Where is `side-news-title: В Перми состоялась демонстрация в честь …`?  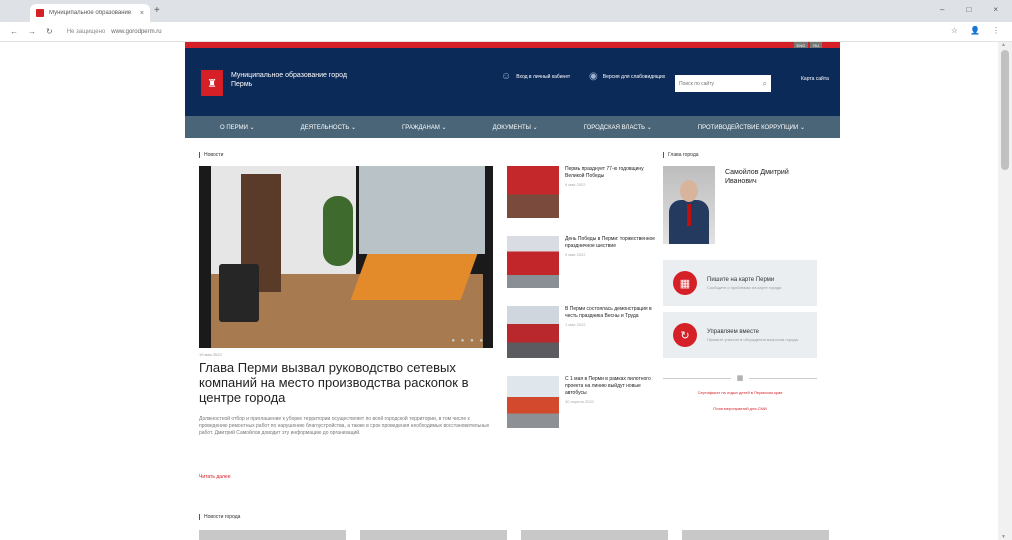 side-news-title: В Перми состоялась демонстрация в честь … is located at coordinates (608, 312).